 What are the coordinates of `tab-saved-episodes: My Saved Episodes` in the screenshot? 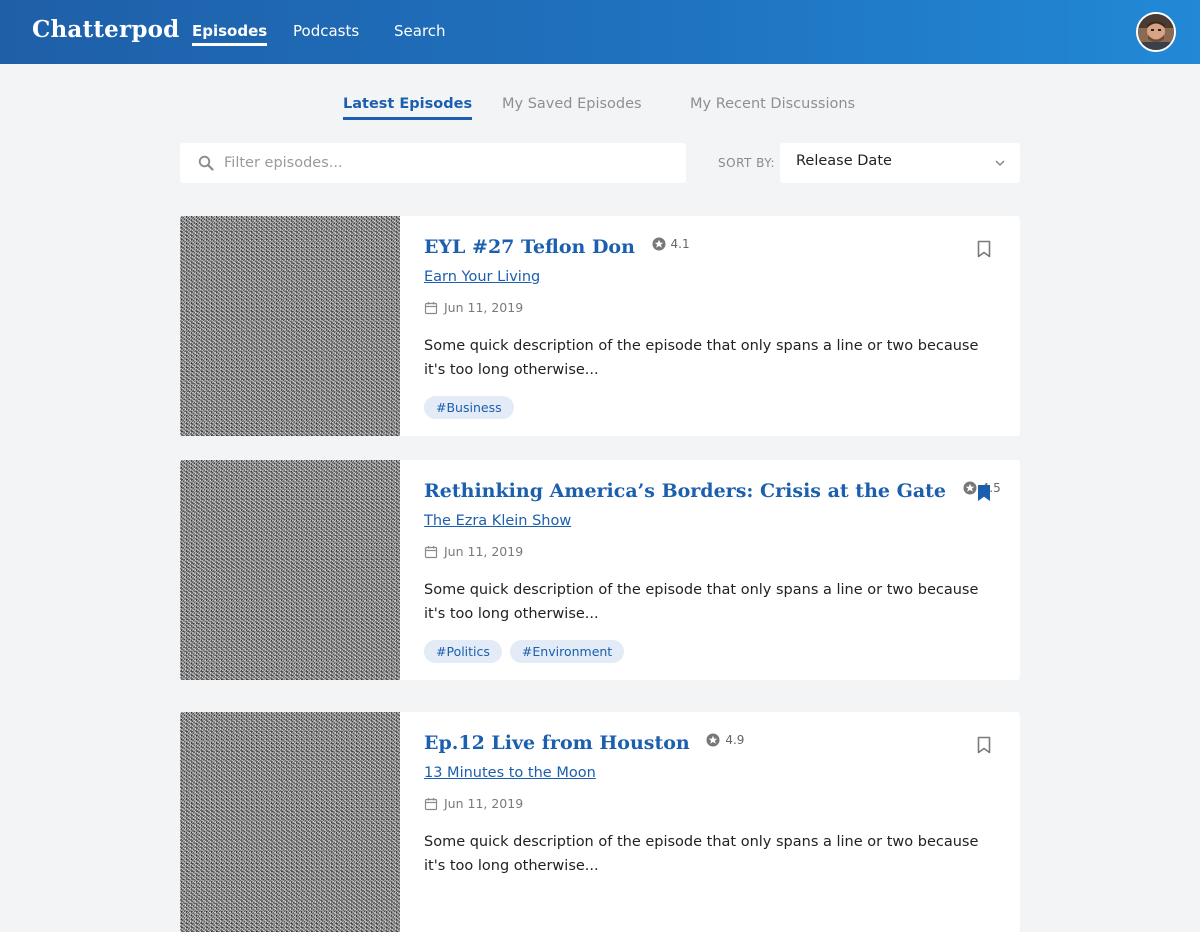 It's located at (572, 104).